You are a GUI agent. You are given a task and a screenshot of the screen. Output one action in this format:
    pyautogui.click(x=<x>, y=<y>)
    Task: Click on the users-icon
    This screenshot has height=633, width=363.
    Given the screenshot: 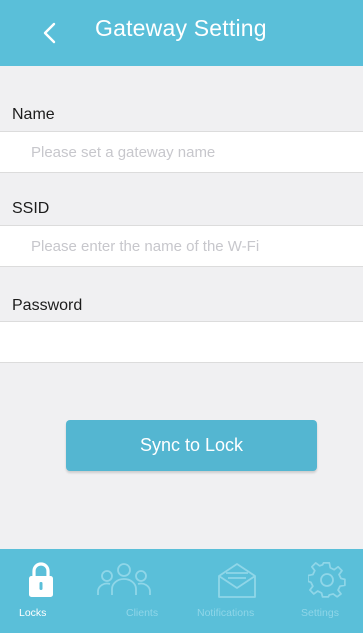 What is the action you would take?
    pyautogui.click(x=124, y=582)
    